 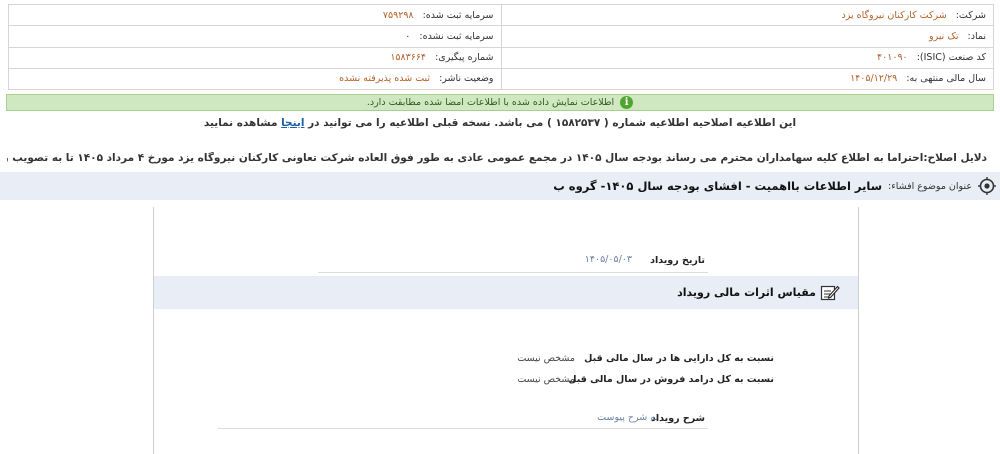 I want to click on assets-ratio-label: نسبت به کل دارایی ها در سال مالی قبل, so click(x=679, y=358).